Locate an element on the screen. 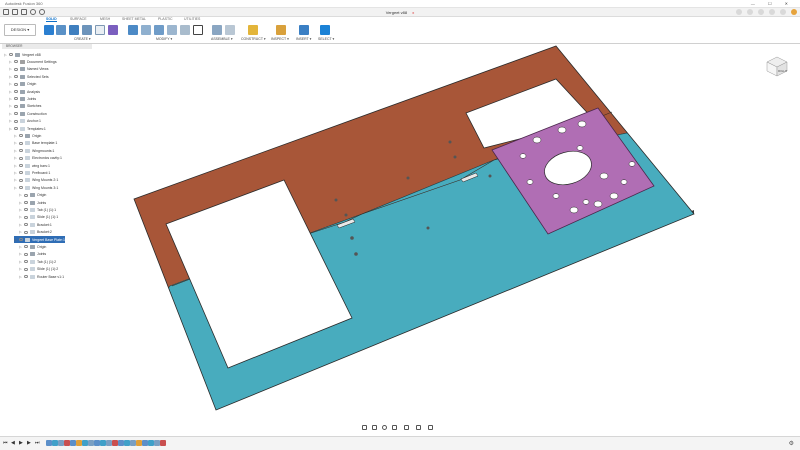  fit-icon is located at coordinates (394, 427).